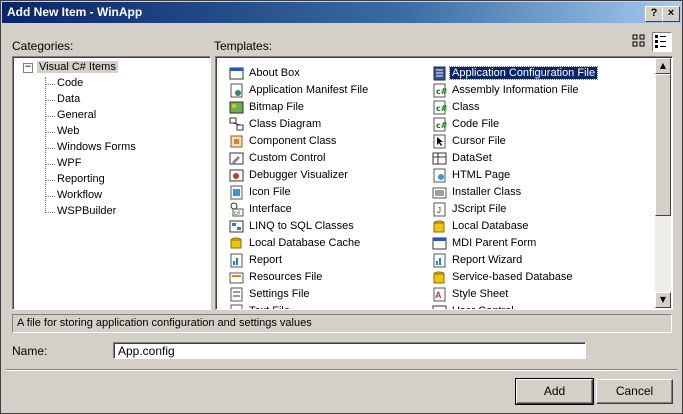  Describe the element at coordinates (329, 295) in the screenshot. I see `template-item: Settings File` at that location.